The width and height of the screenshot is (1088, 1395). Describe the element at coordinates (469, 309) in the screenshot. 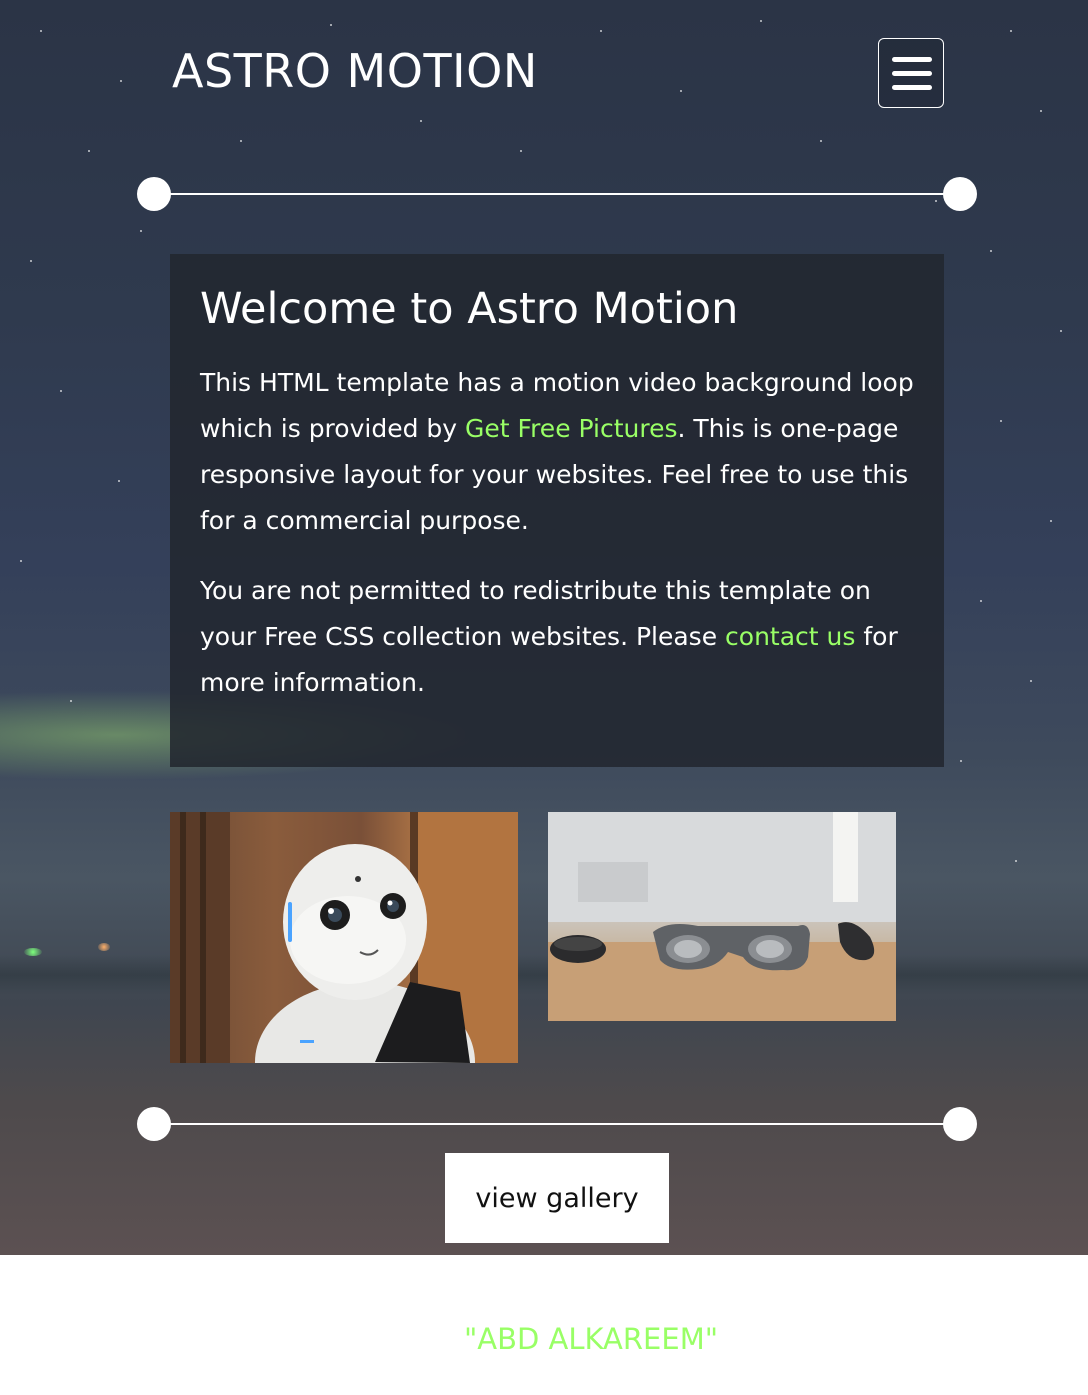

I see `welcome-title: Welcome to Astro Motion` at that location.